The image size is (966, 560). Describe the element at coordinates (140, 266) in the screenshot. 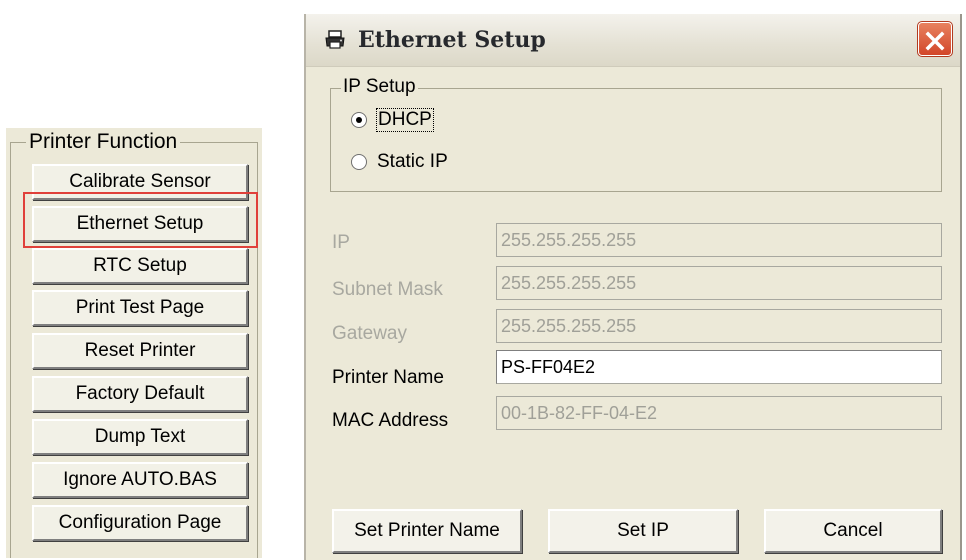

I see `rtc-setup-button: RTC Setup` at that location.